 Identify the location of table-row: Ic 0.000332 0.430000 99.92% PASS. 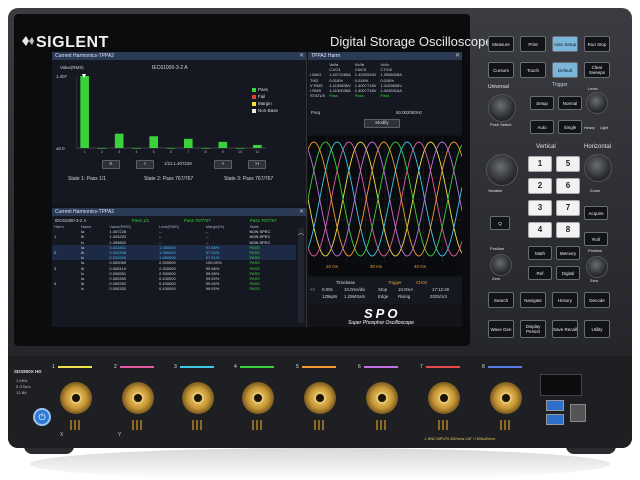
(174, 288).